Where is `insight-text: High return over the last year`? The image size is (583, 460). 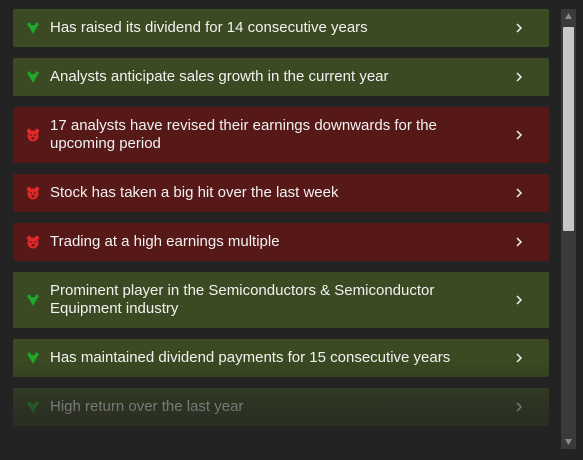
insight-text: High return over the last year is located at coordinates (147, 406).